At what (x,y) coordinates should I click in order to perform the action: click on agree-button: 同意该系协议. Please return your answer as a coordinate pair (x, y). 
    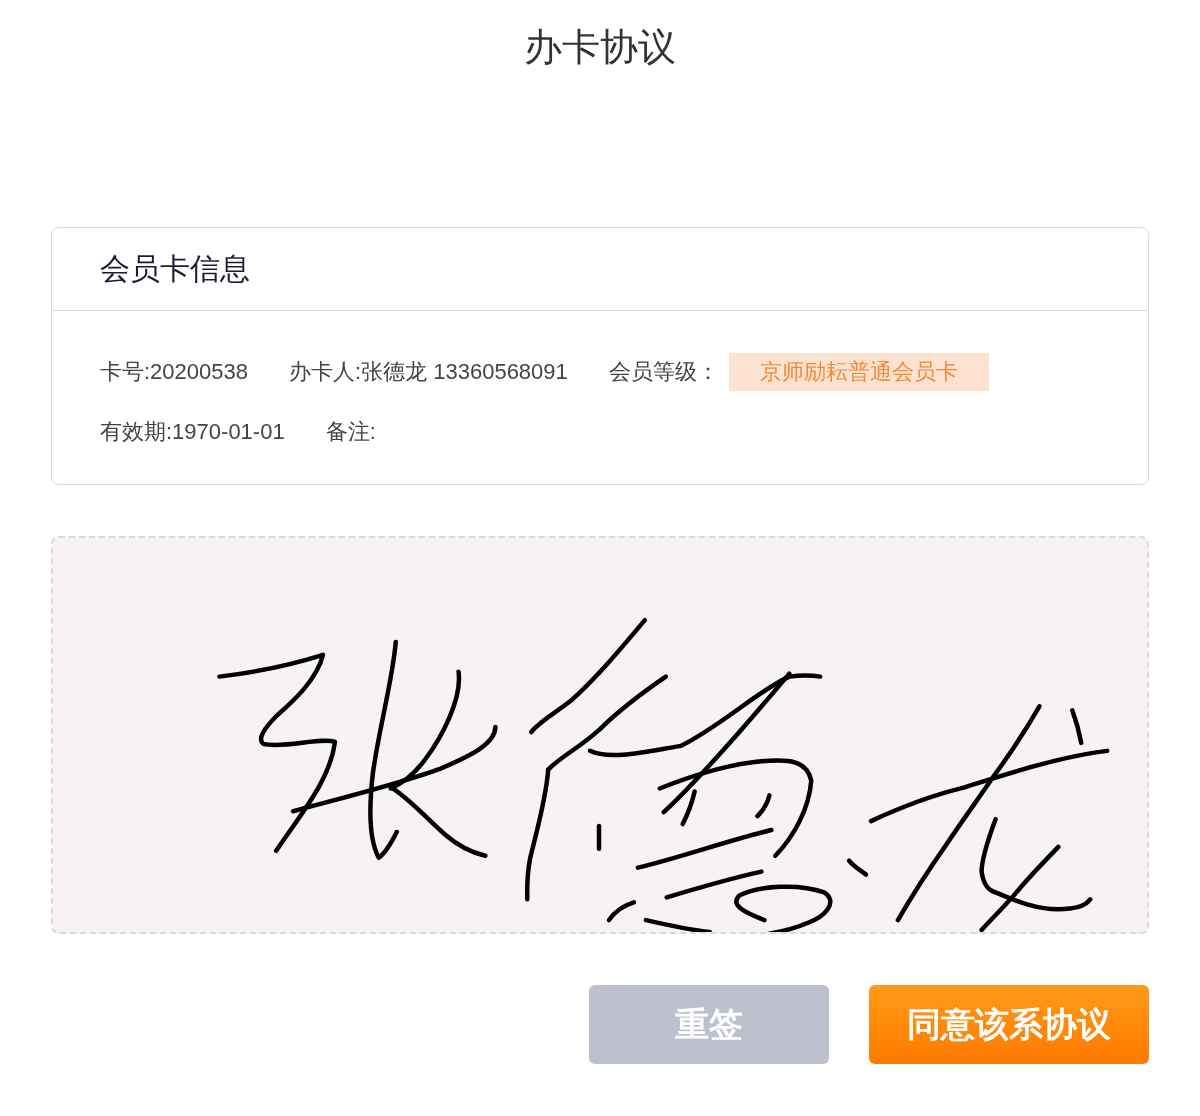
    Looking at the image, I should click on (1009, 1024).